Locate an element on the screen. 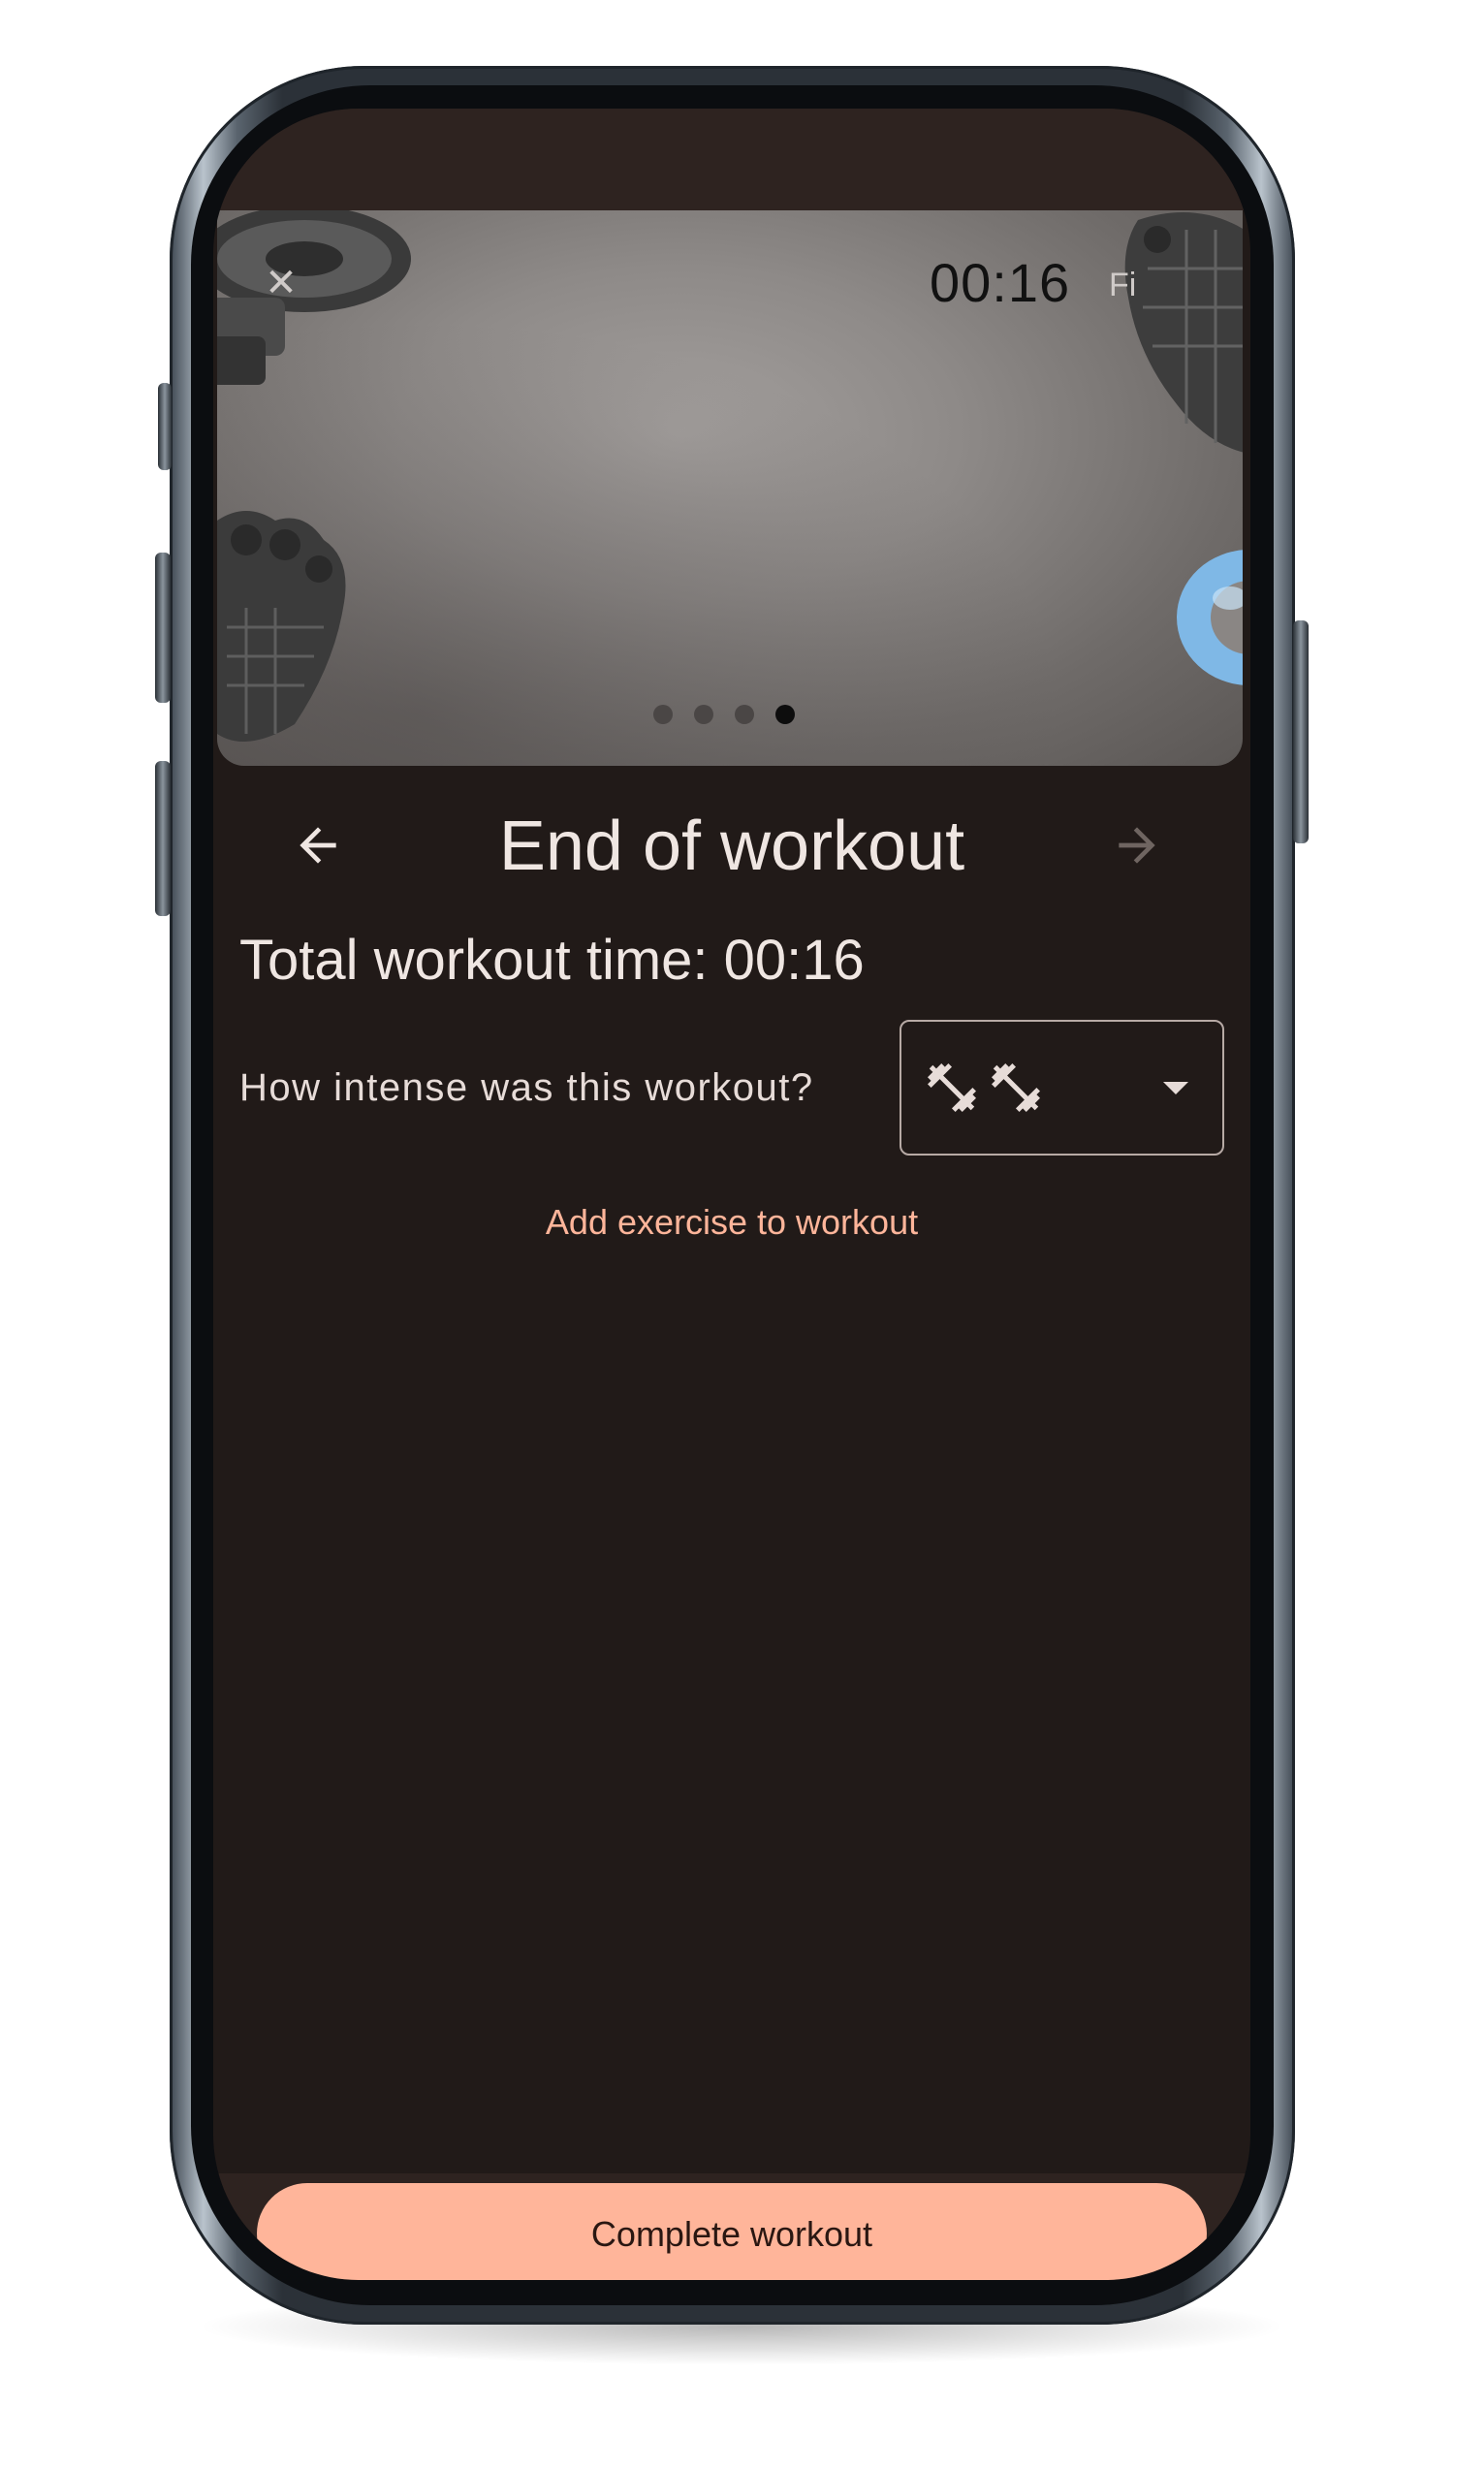  status-bar is located at coordinates (731, 159).